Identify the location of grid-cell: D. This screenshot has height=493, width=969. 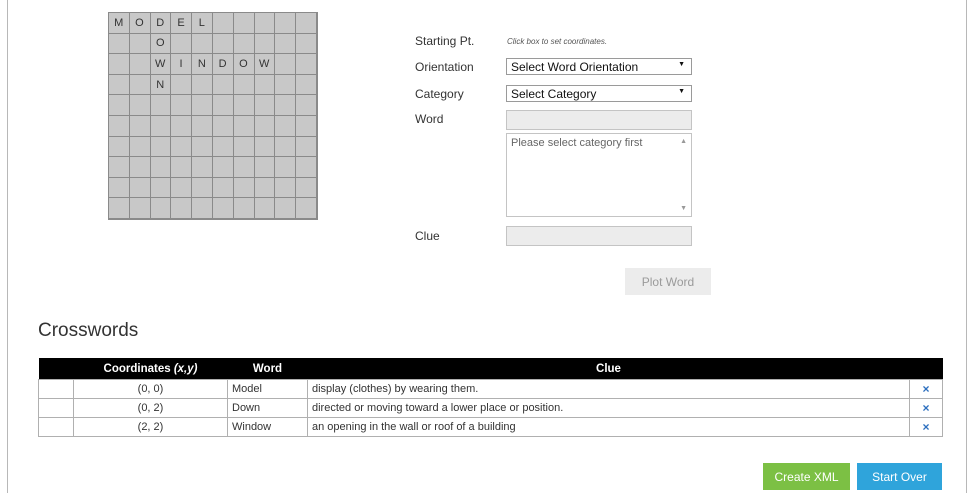
(161, 23).